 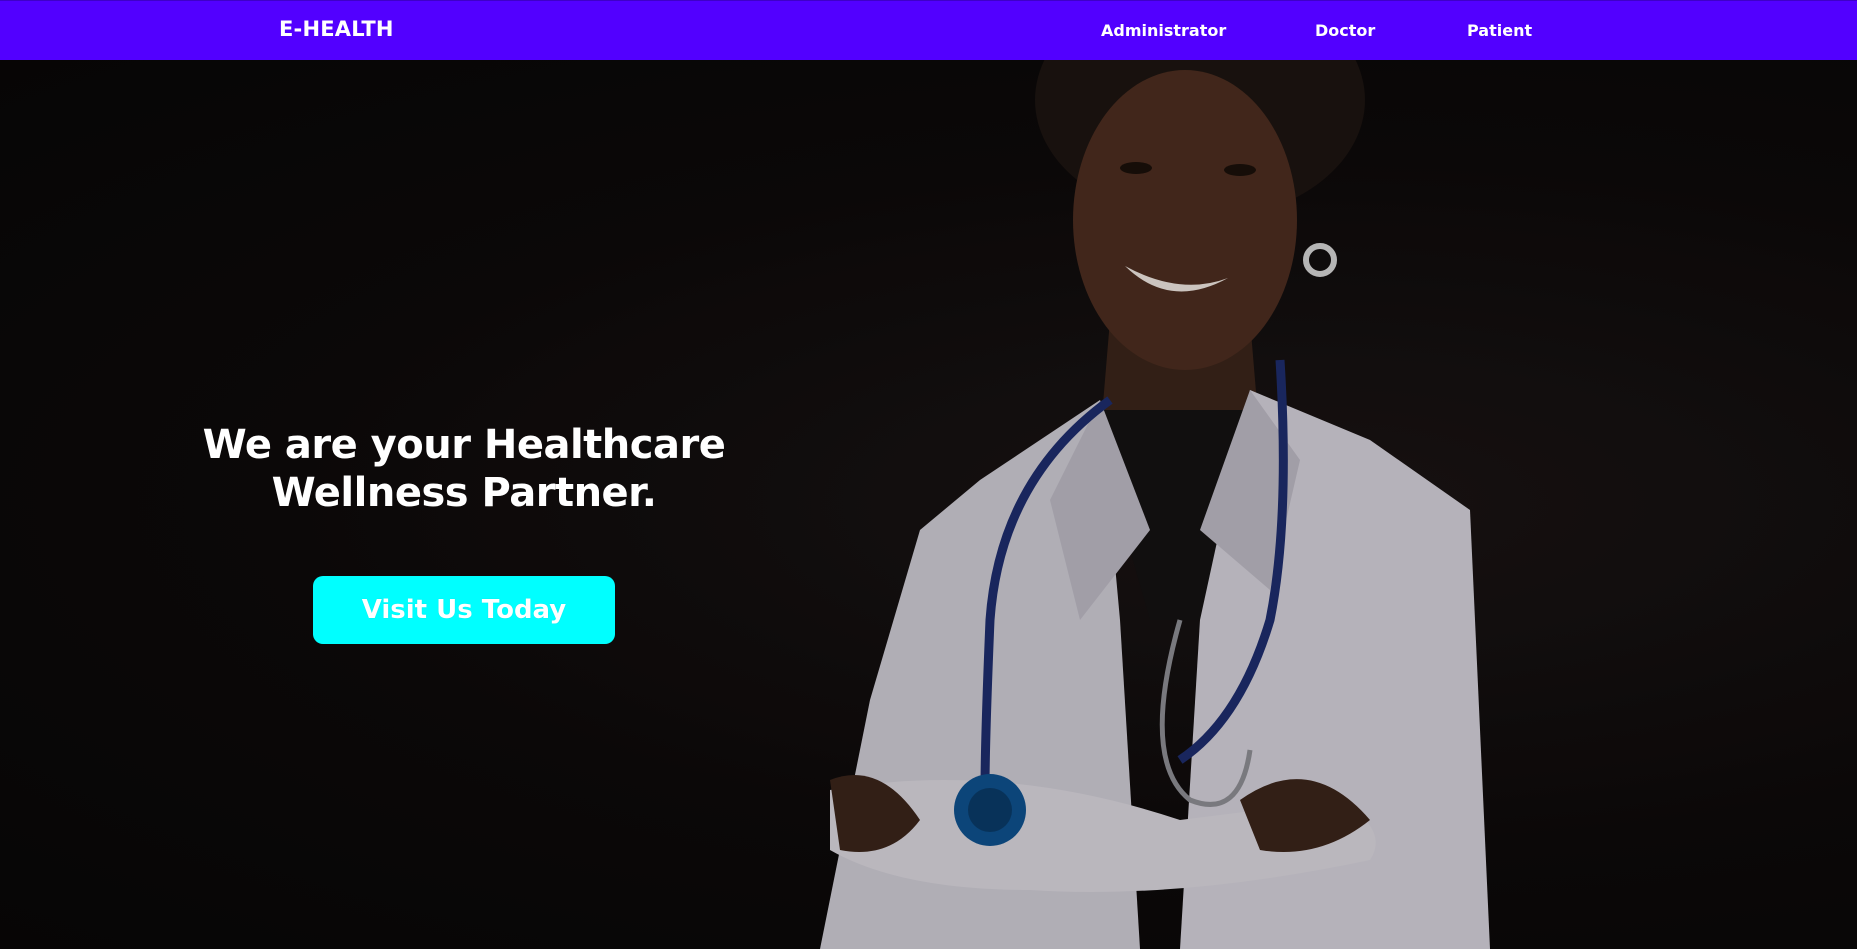 What do you see at coordinates (464, 610) in the screenshot?
I see `visit-us-today-button: Visit Us Today` at bounding box center [464, 610].